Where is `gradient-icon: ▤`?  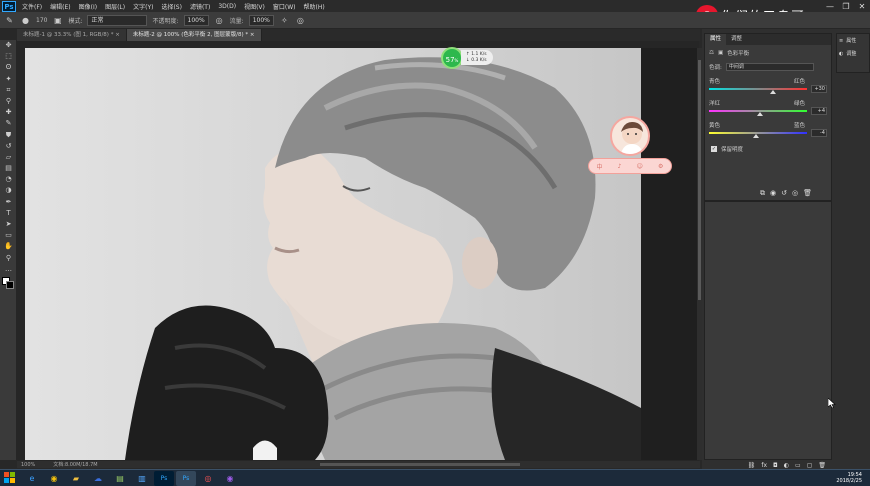 gradient-icon: ▤ is located at coordinates (8, 168).